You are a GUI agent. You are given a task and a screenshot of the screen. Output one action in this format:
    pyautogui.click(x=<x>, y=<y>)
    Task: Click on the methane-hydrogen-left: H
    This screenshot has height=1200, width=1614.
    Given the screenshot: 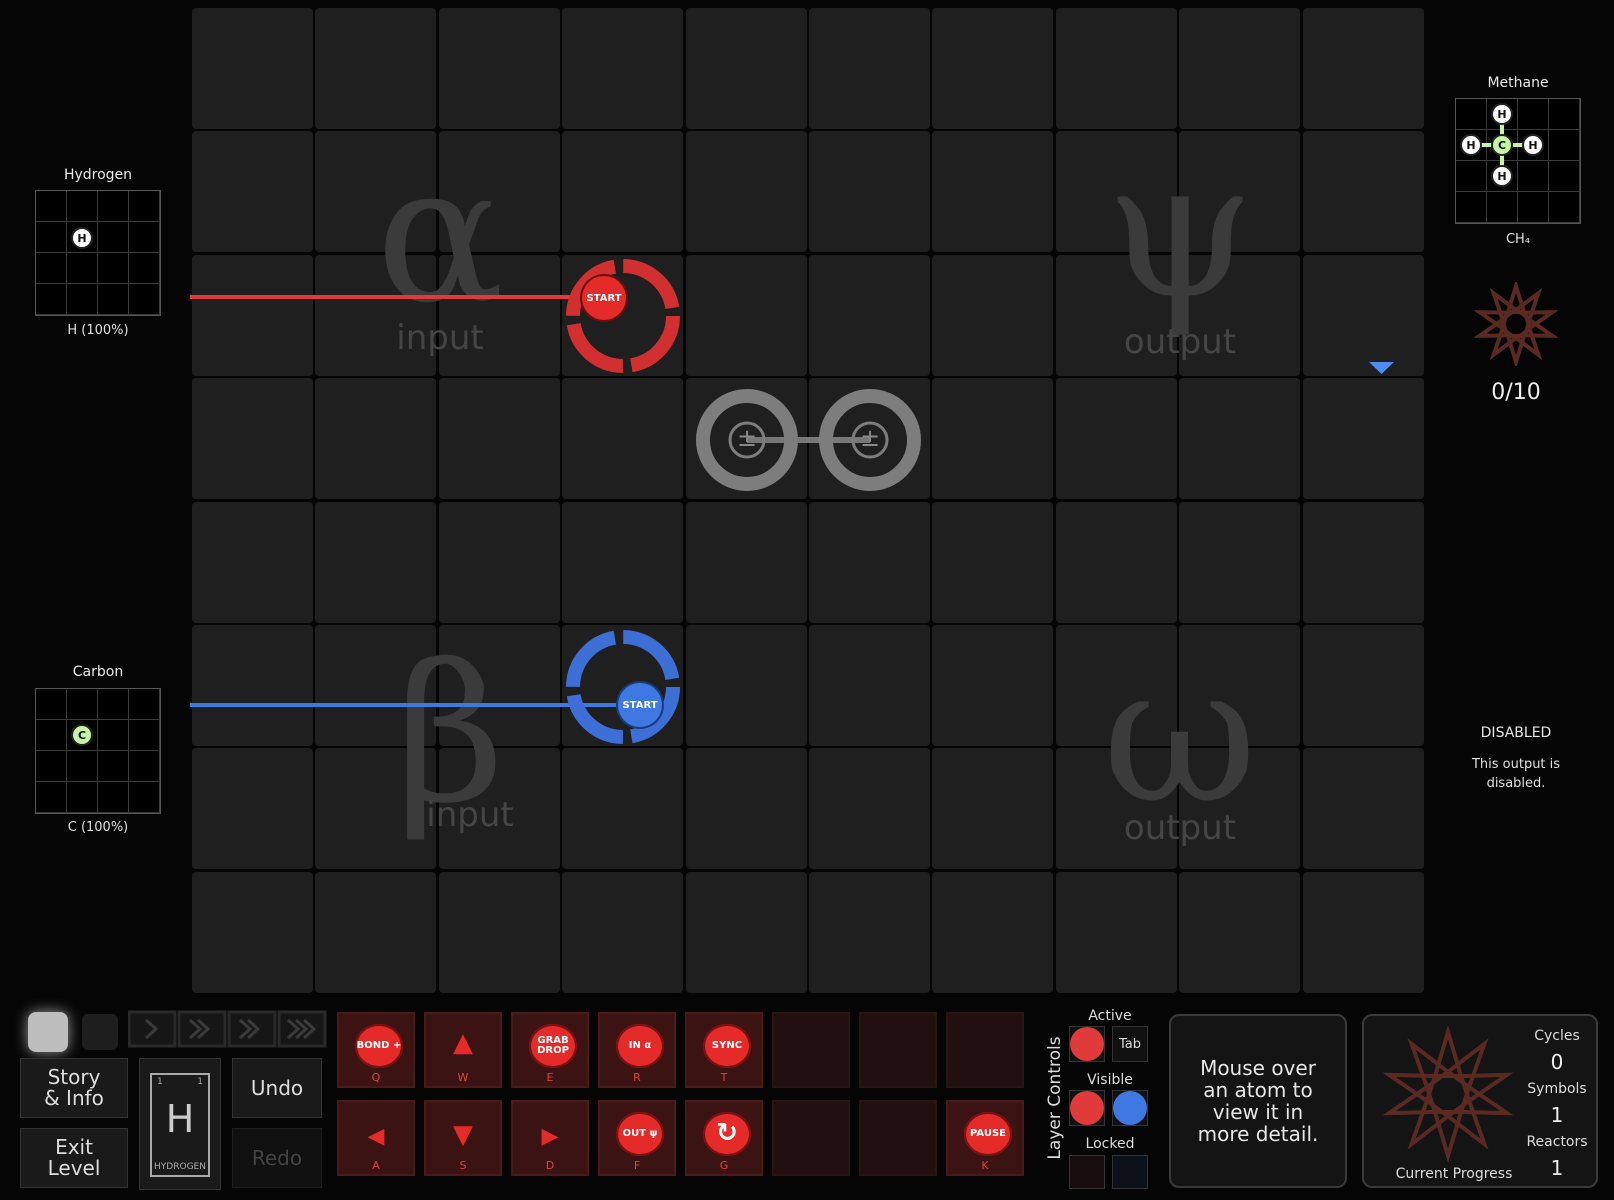 What is the action you would take?
    pyautogui.click(x=1471, y=145)
    